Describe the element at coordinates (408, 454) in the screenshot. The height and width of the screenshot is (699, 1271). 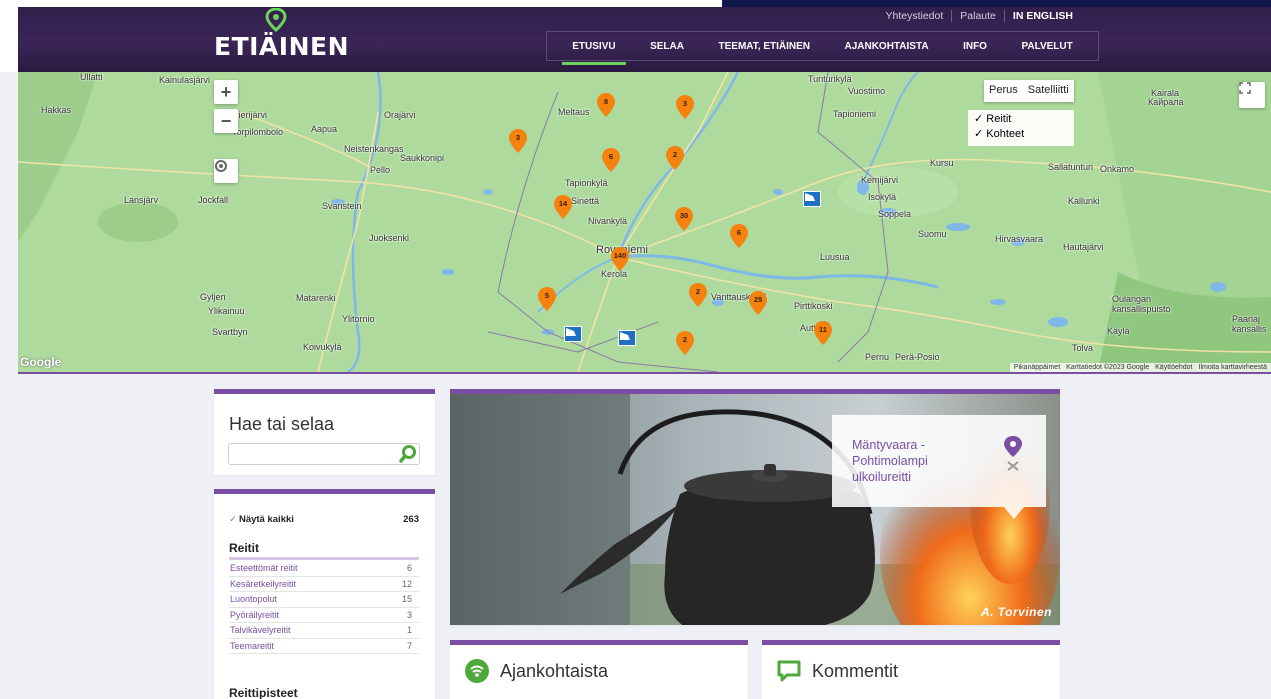
I see `search-button` at that location.